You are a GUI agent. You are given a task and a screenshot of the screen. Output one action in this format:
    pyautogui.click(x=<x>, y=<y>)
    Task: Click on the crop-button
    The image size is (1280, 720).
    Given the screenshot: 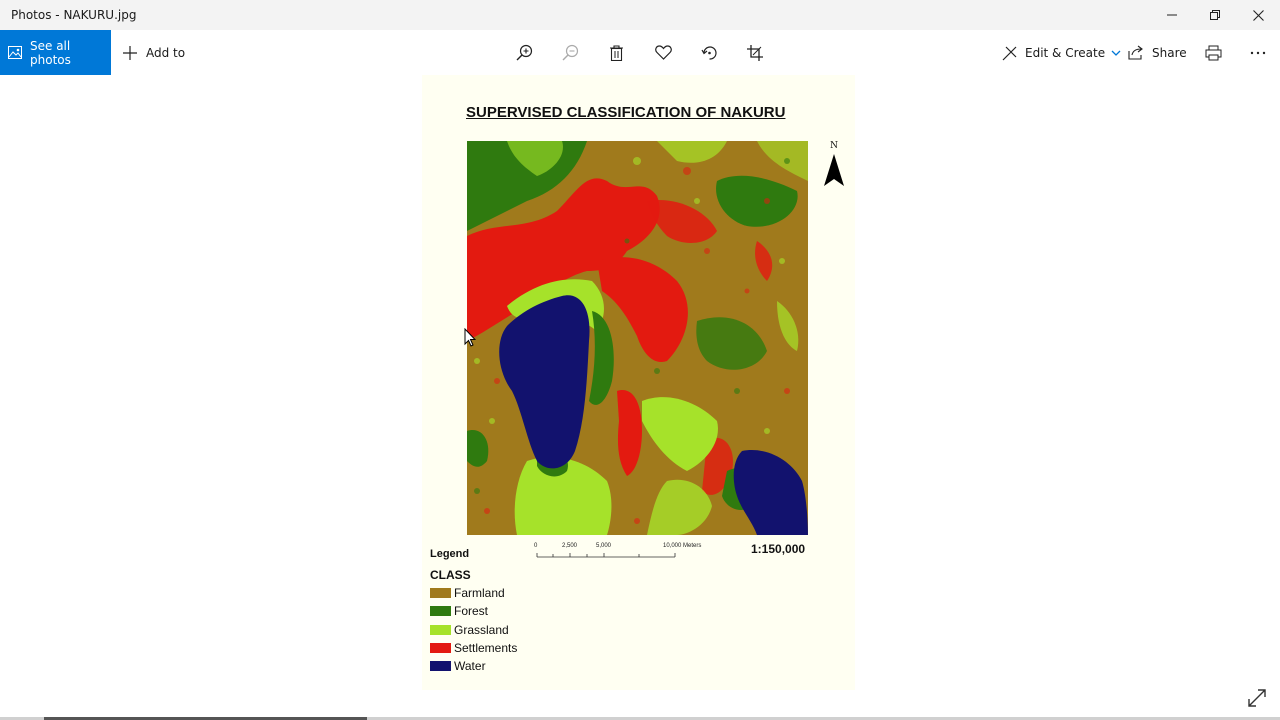 What is the action you would take?
    pyautogui.click(x=755, y=52)
    